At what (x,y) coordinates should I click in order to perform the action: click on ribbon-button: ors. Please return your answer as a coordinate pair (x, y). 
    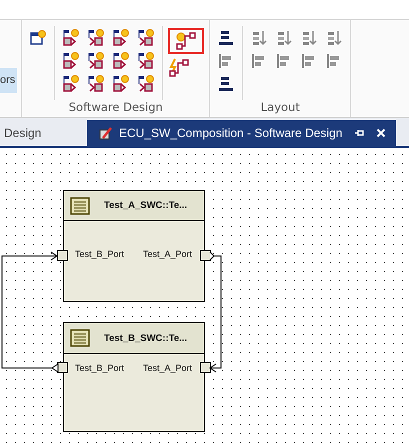
    Looking at the image, I should click on (9, 80).